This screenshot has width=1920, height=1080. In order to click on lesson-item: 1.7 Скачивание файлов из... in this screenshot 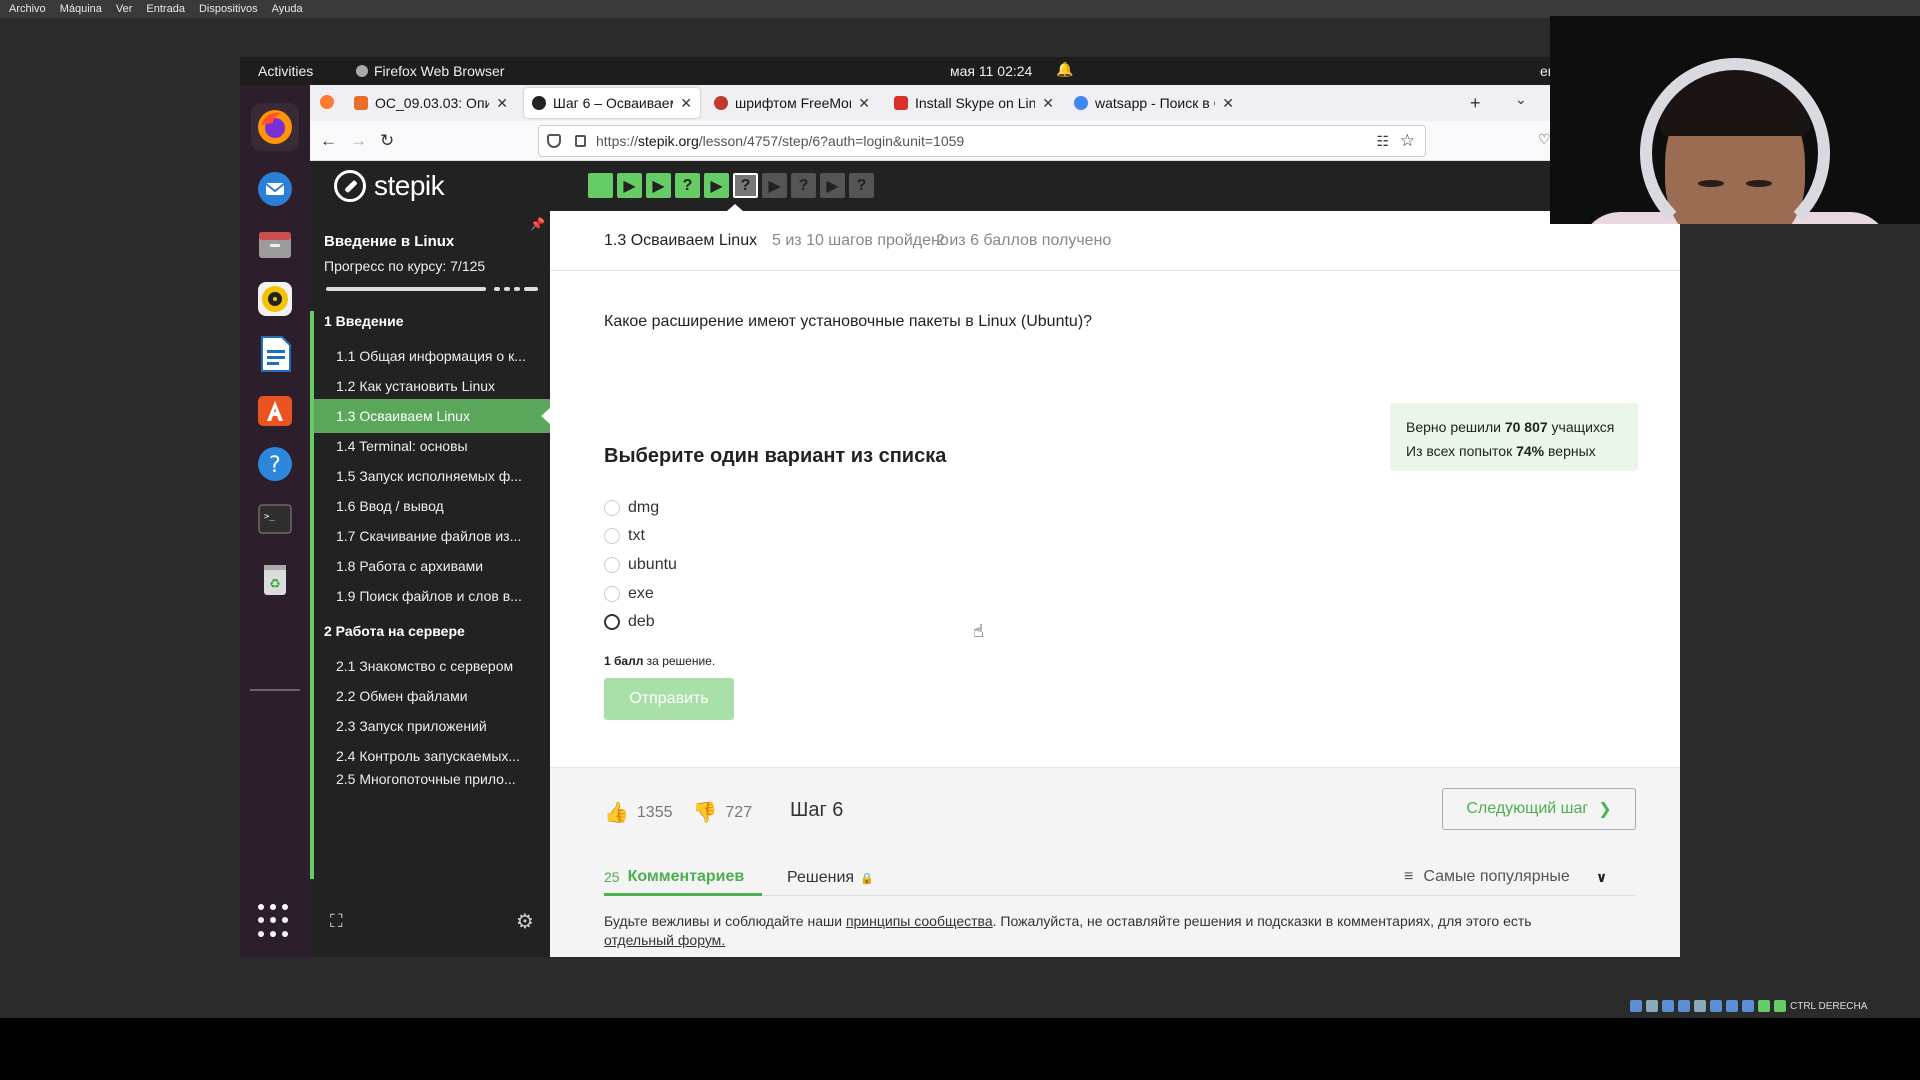, I will do `click(432, 536)`.